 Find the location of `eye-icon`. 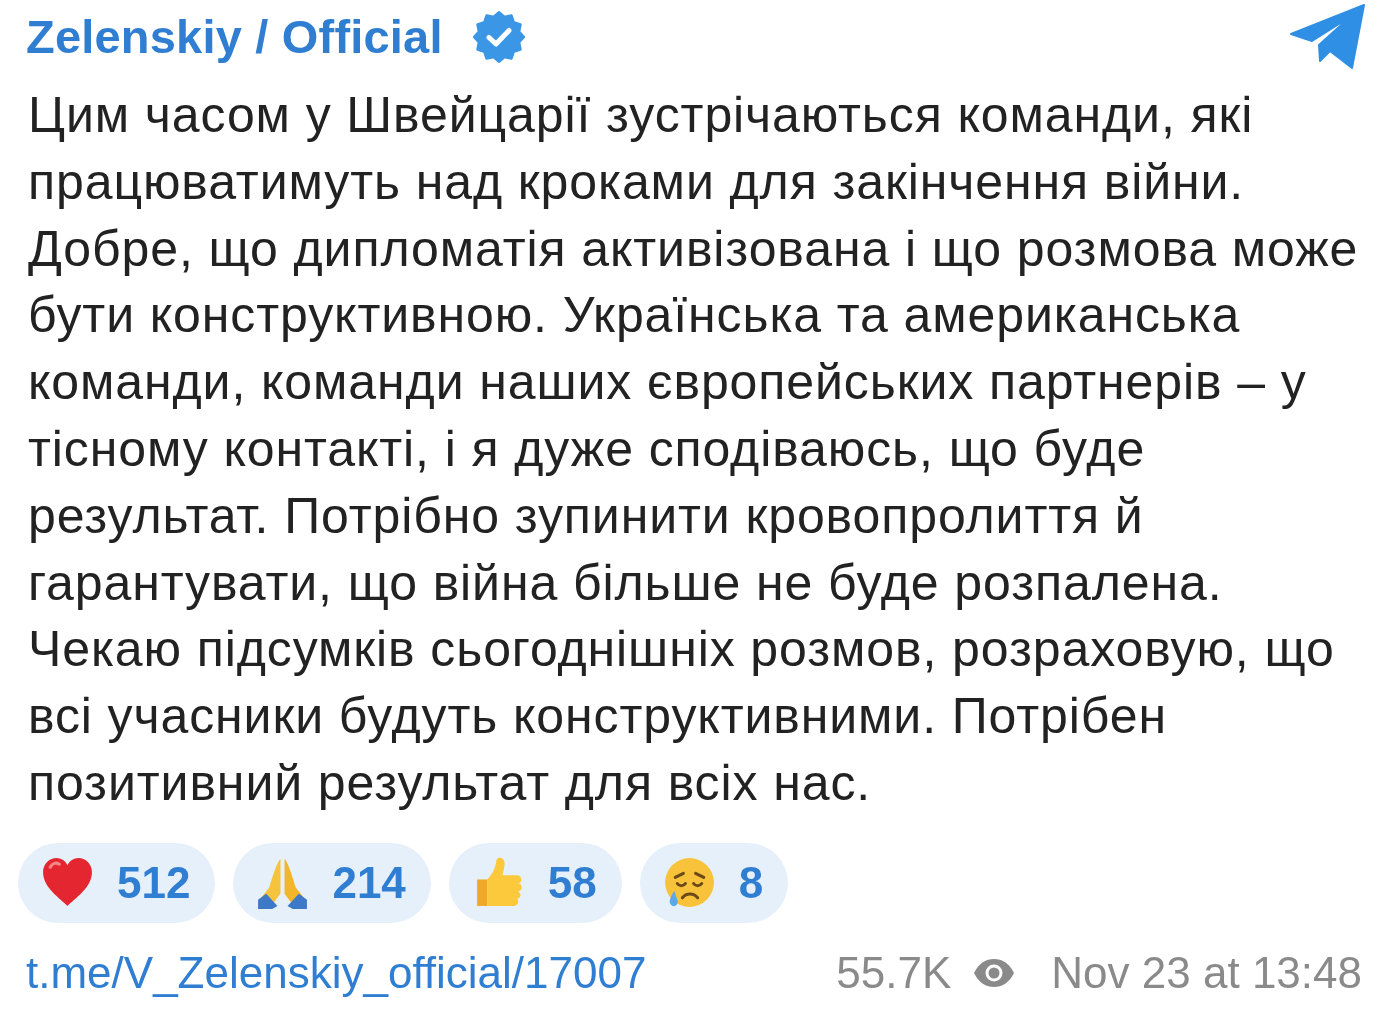

eye-icon is located at coordinates (994, 972).